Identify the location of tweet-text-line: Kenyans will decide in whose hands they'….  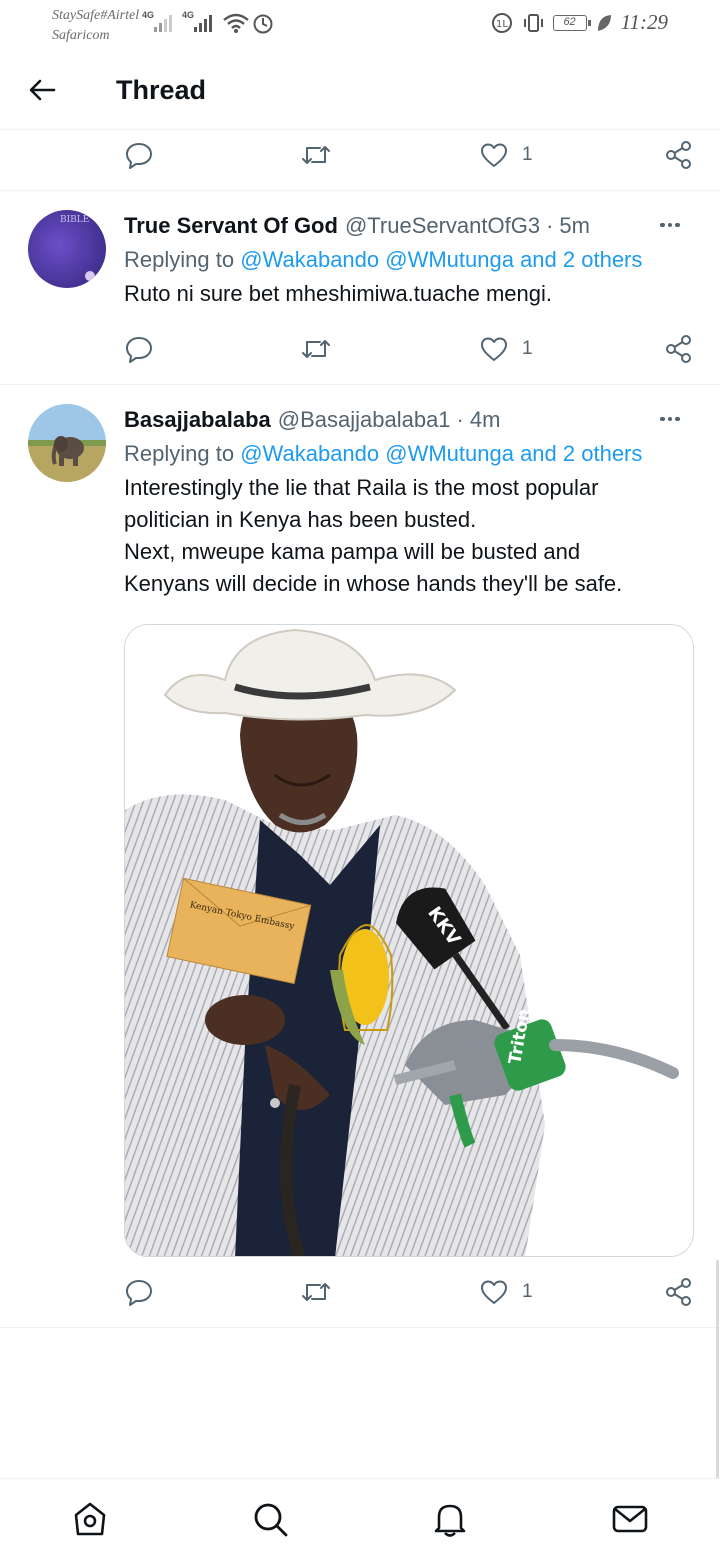
(373, 583).